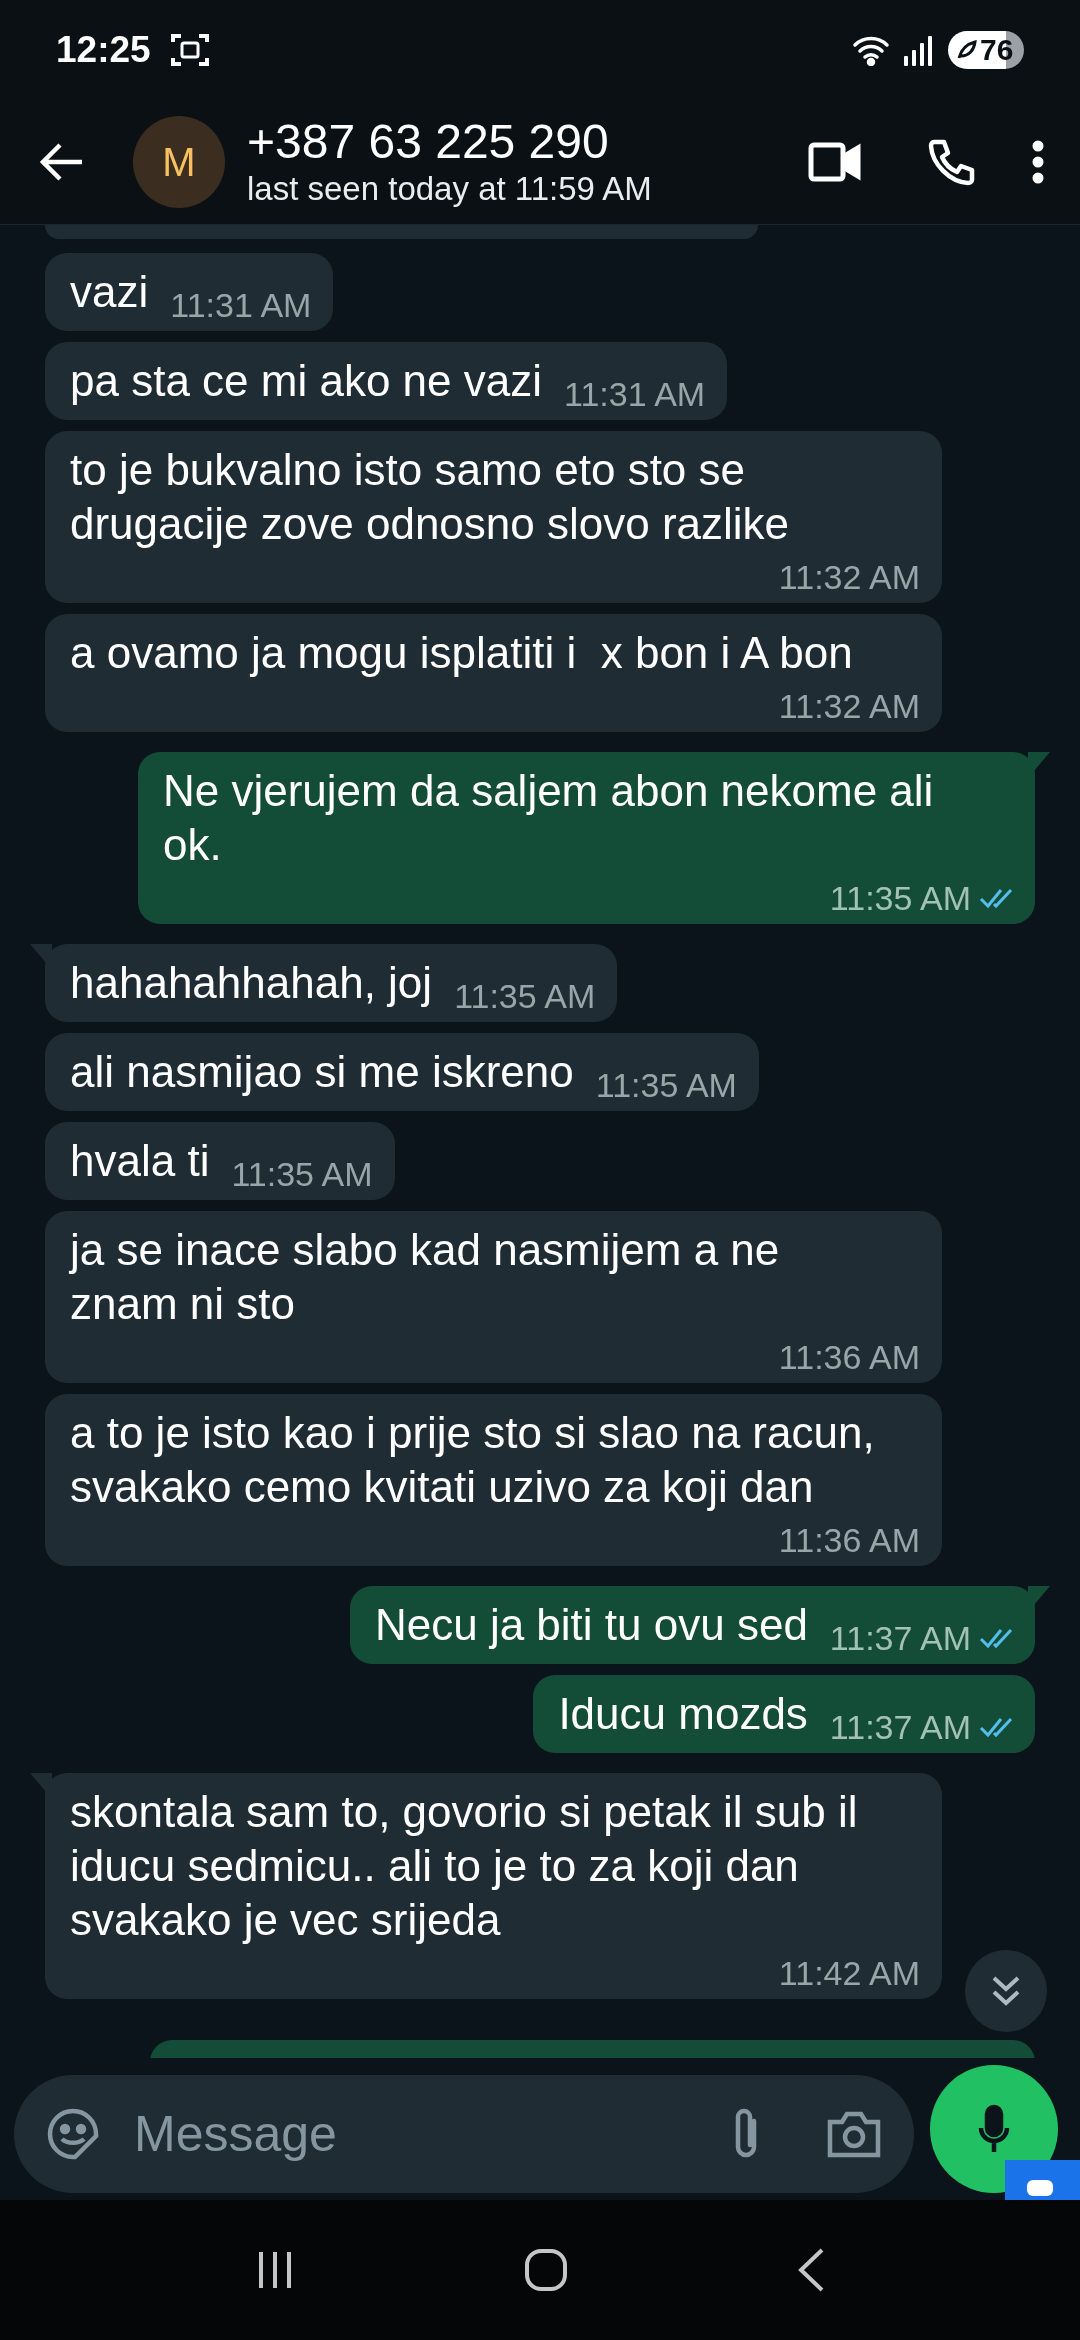 The width and height of the screenshot is (1080, 2340). I want to click on message-text: Iducu mozds, so click(683, 1714).